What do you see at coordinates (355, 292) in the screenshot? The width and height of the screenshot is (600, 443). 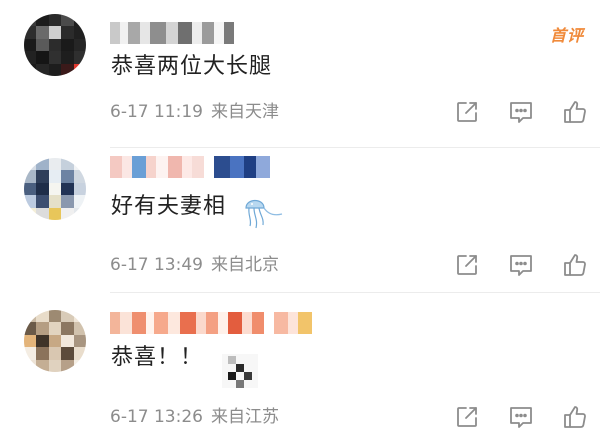 I see `divider` at bounding box center [355, 292].